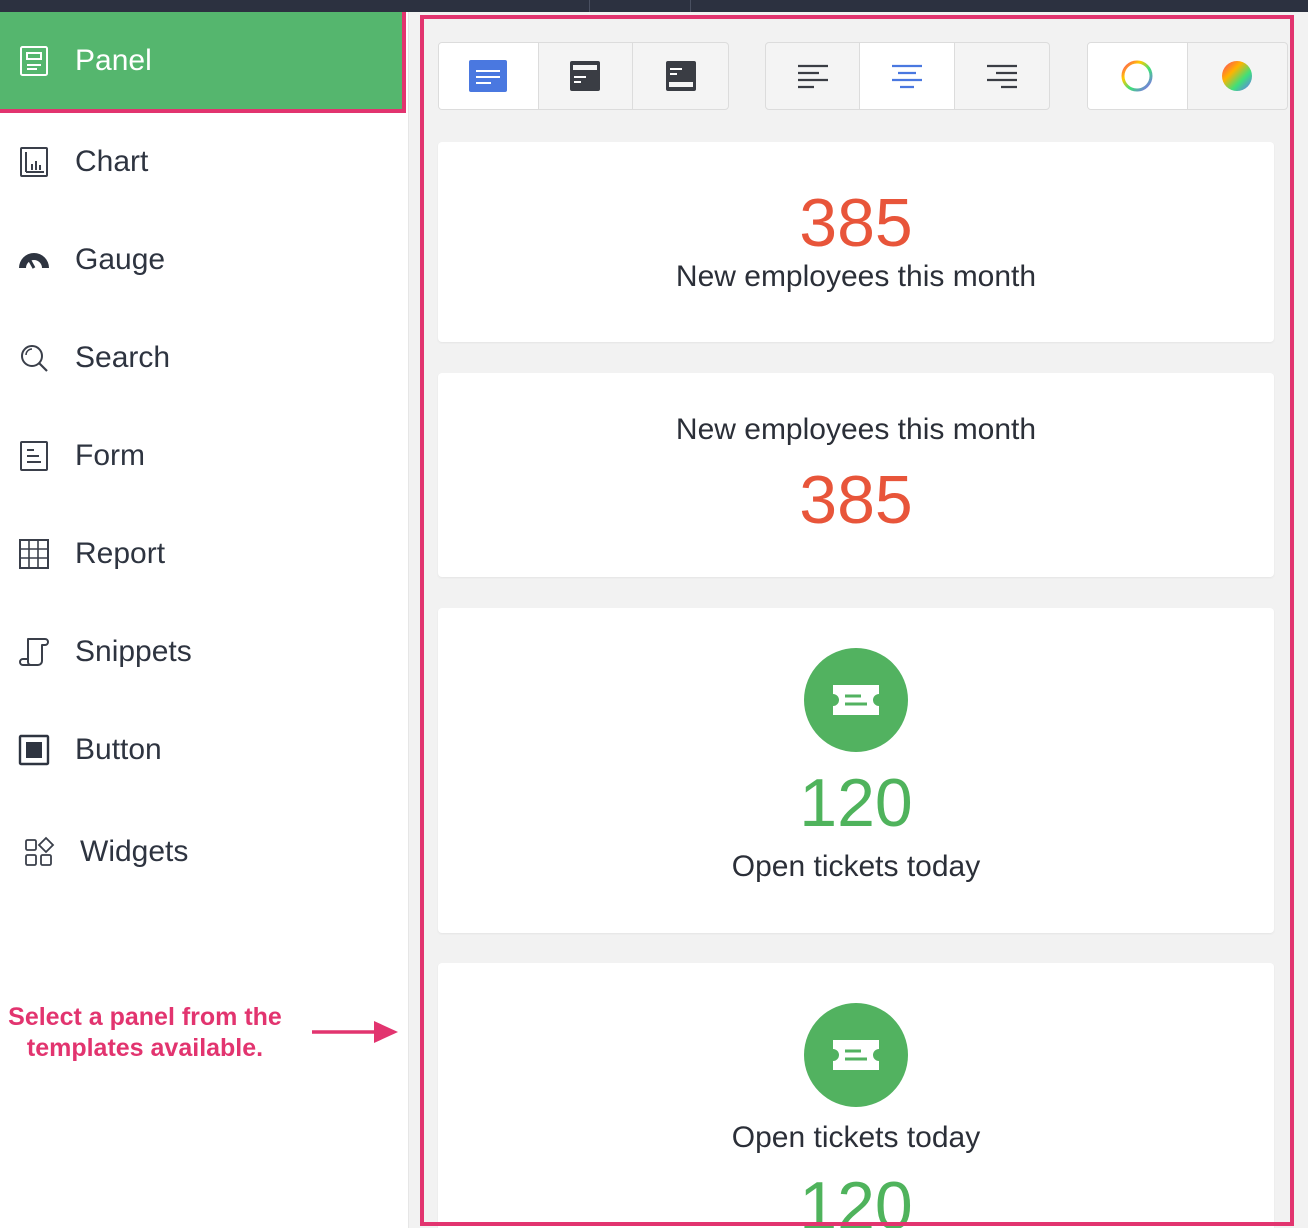 This screenshot has width=1308, height=1228. I want to click on layout-header-icon, so click(585, 76).